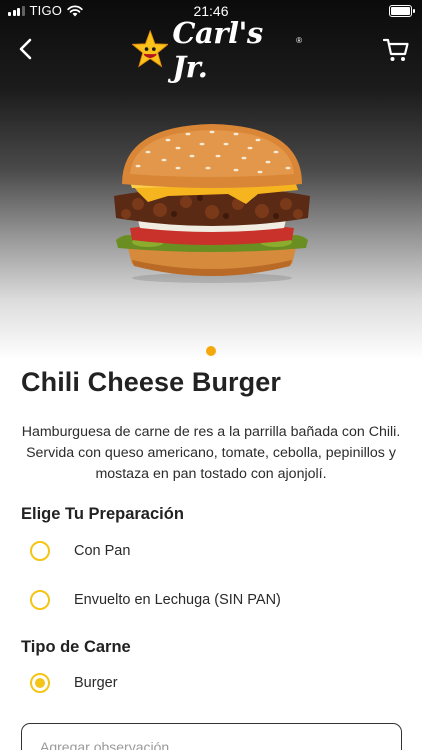 The height and width of the screenshot is (750, 422). What do you see at coordinates (299, 40) in the screenshot?
I see `brand-registered-mark: ®` at bounding box center [299, 40].